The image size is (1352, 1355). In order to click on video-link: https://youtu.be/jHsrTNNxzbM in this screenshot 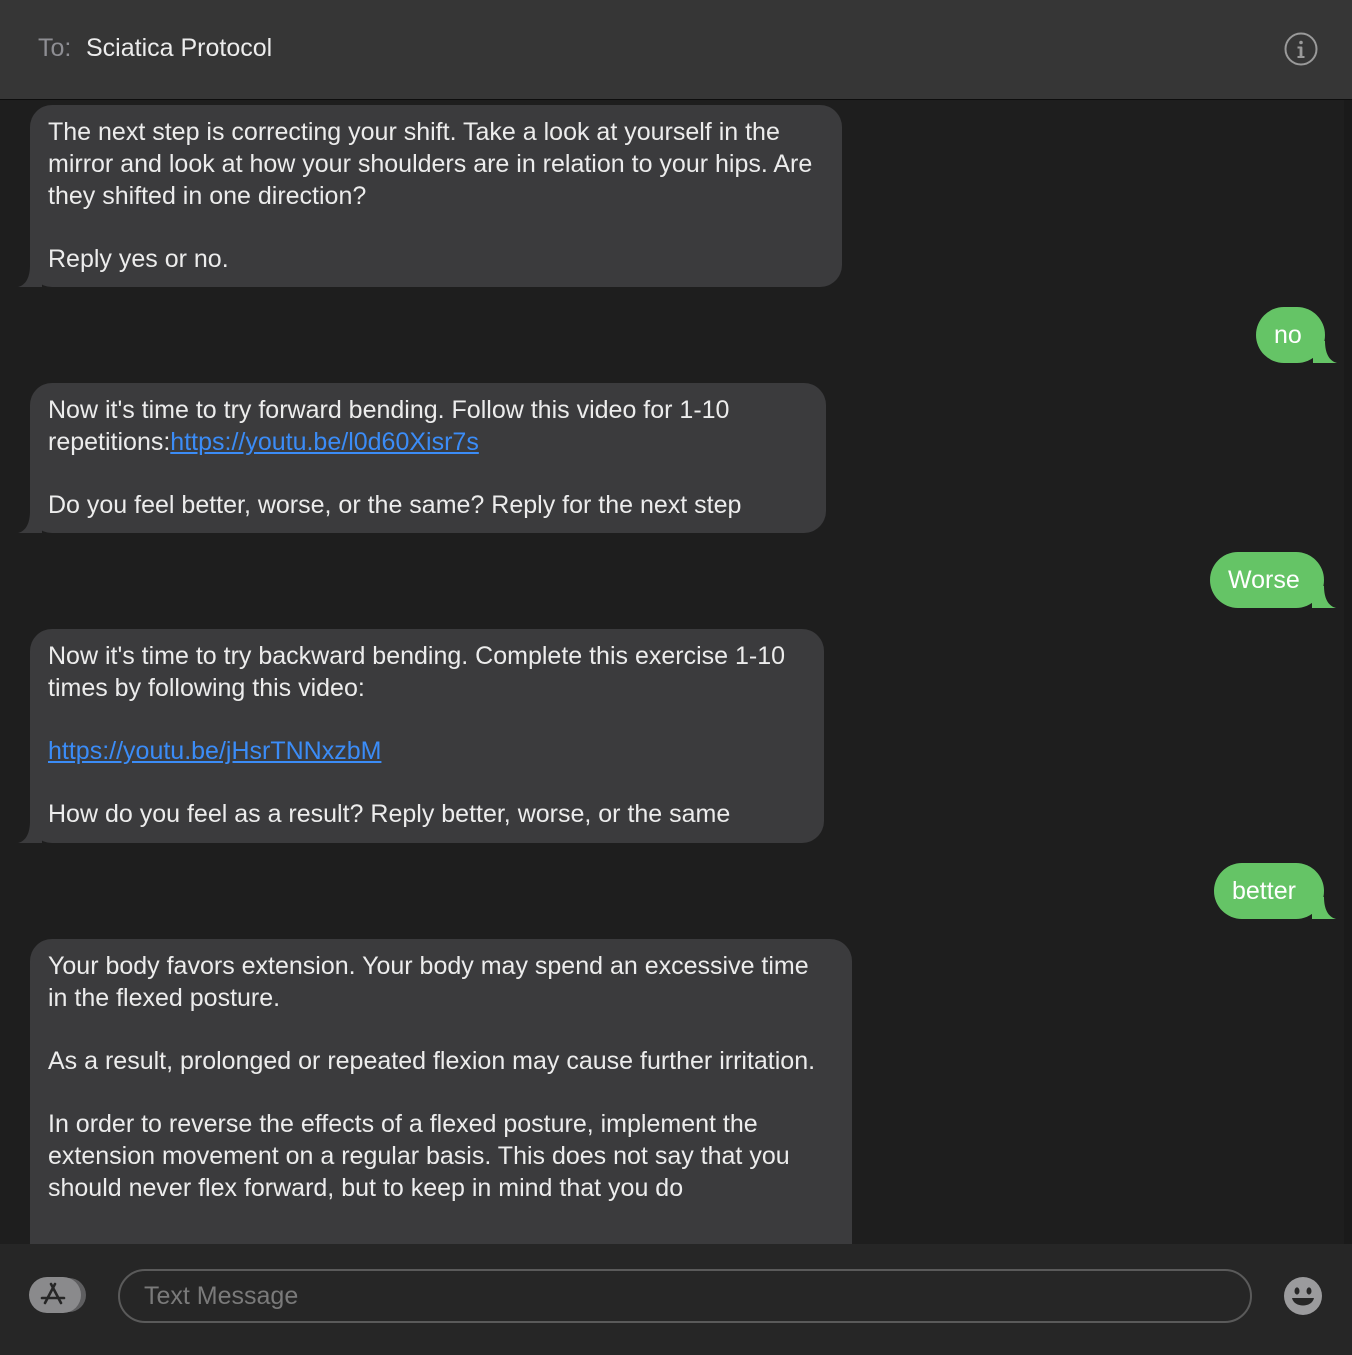, I will do `click(214, 751)`.